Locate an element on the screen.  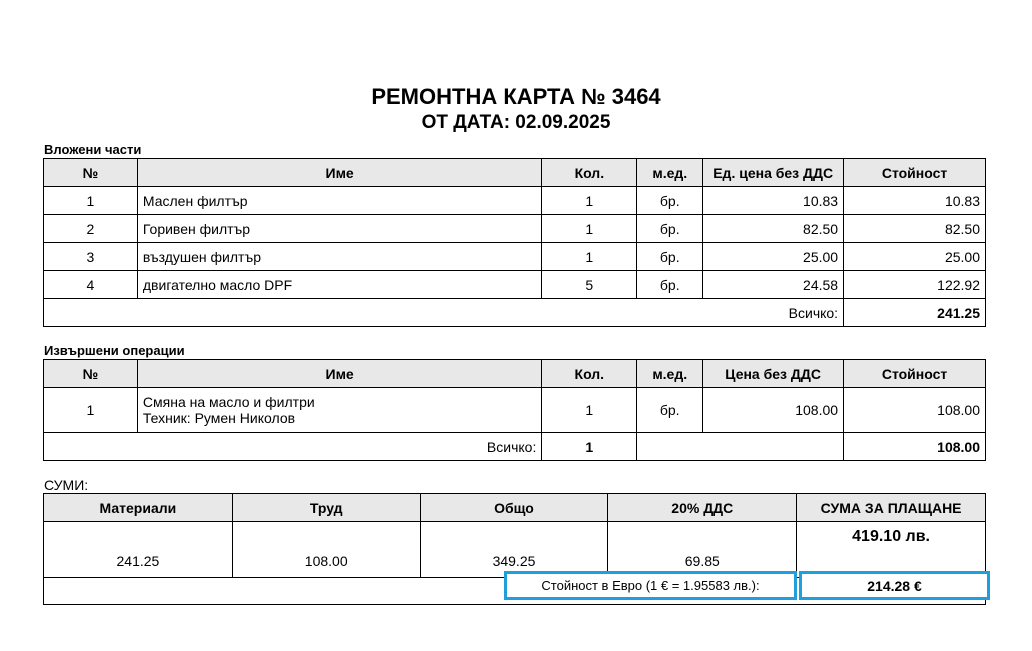
cell-name: въздушен филтър is located at coordinates (339, 256).